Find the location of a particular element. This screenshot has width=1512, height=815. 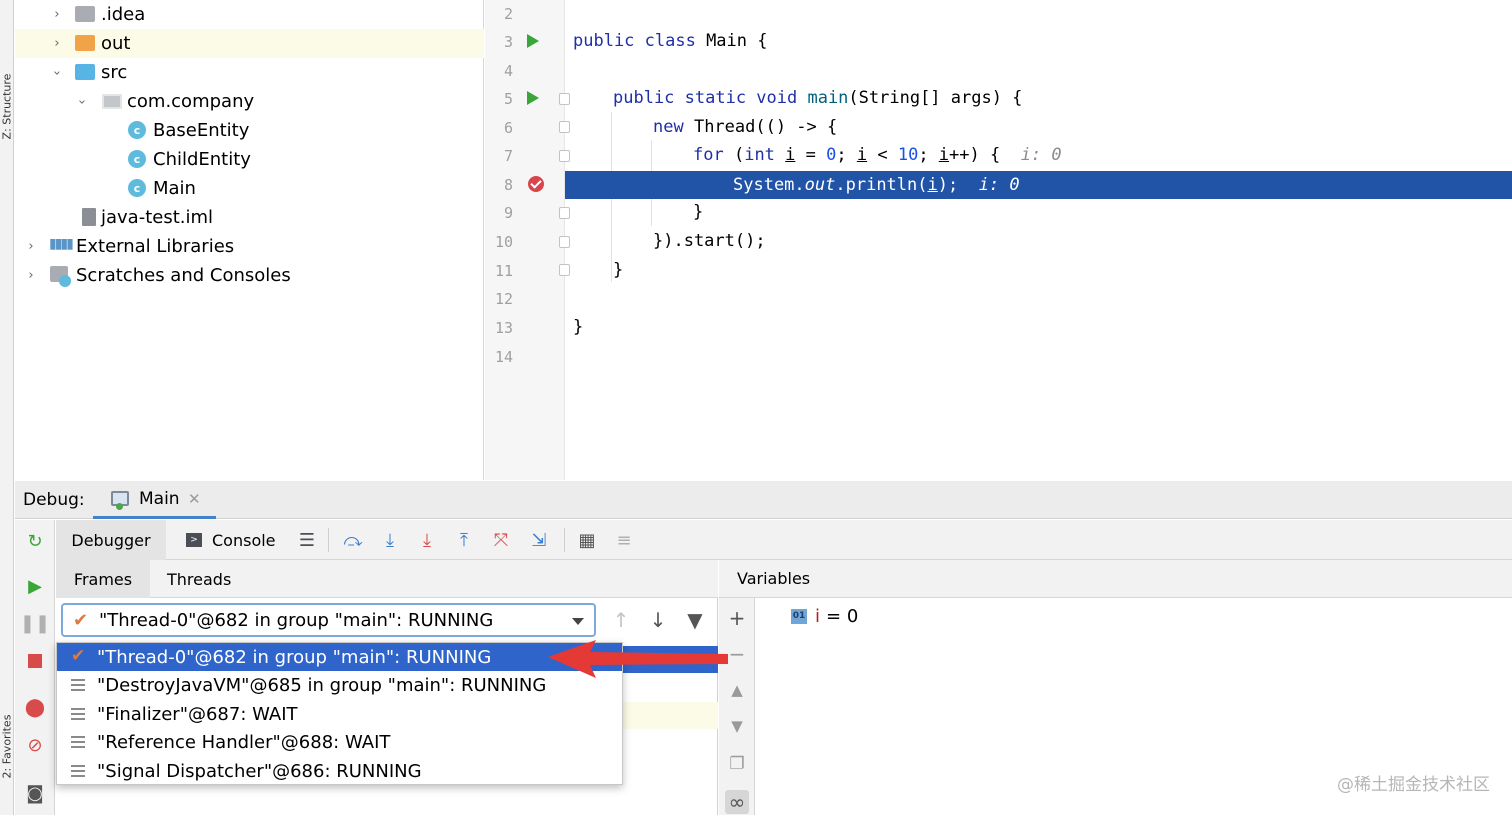

code-token: = is located at coordinates (811, 155).